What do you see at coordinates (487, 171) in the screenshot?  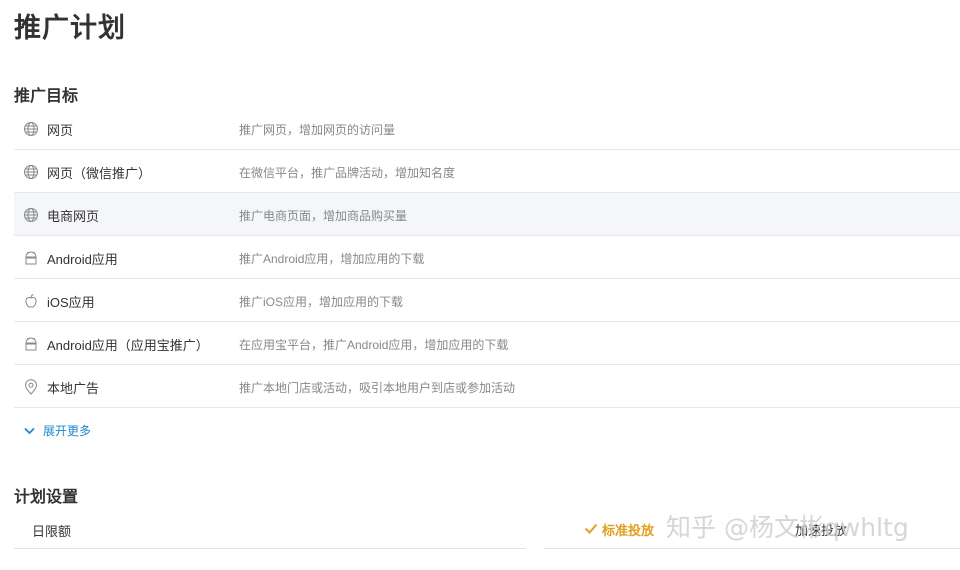 I see `goal-item-webpage-wechat: 网页（微信推广） 在微信平台，推广品牌活动，增加知名度` at bounding box center [487, 171].